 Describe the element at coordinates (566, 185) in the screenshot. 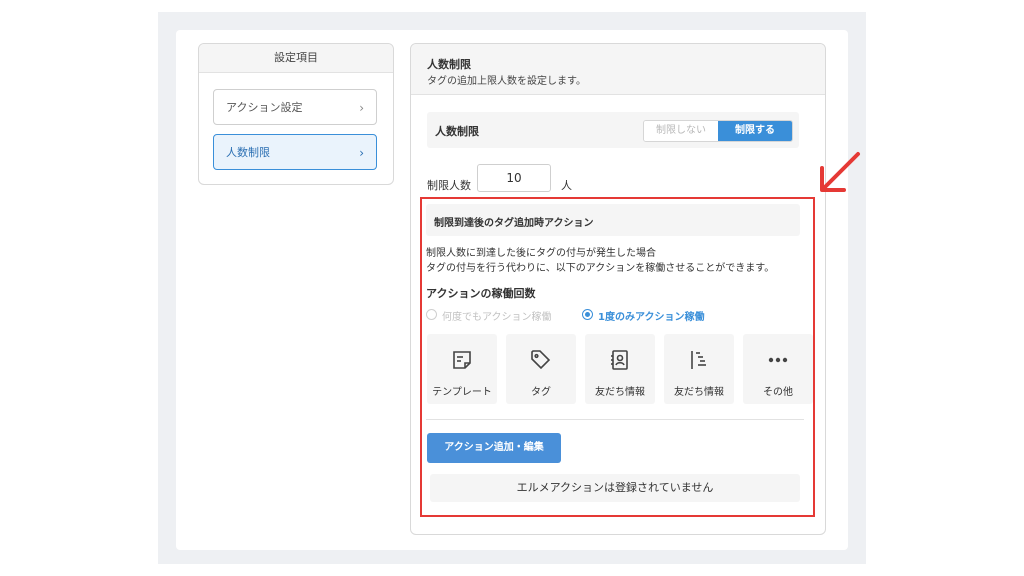

I see `limit-count-unit: 人` at that location.